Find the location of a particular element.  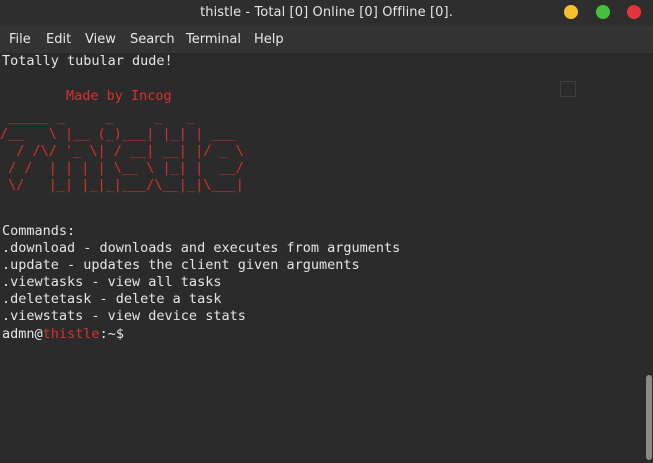

greeting-line: Totally tubular dude! is located at coordinates (87, 61).